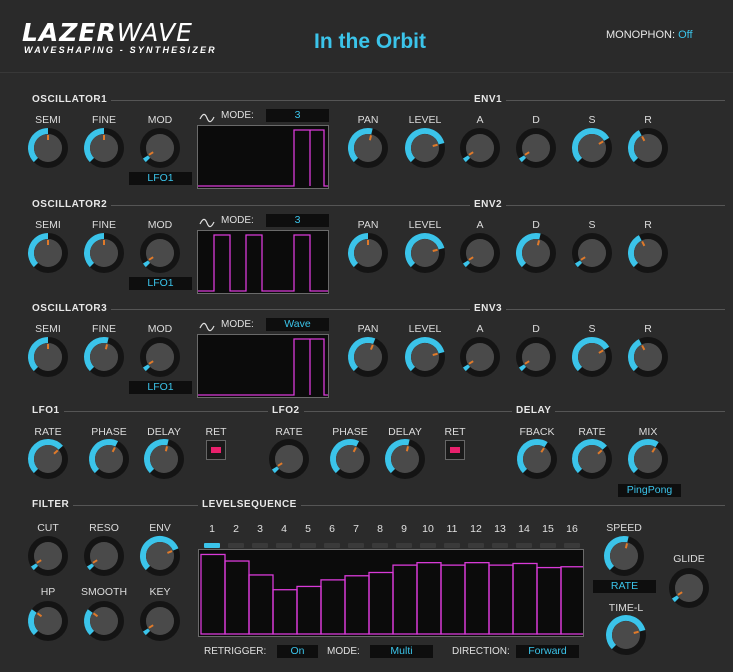 This screenshot has height=672, width=733. Describe the element at coordinates (685, 35) in the screenshot. I see `monophon-value: Off` at that location.